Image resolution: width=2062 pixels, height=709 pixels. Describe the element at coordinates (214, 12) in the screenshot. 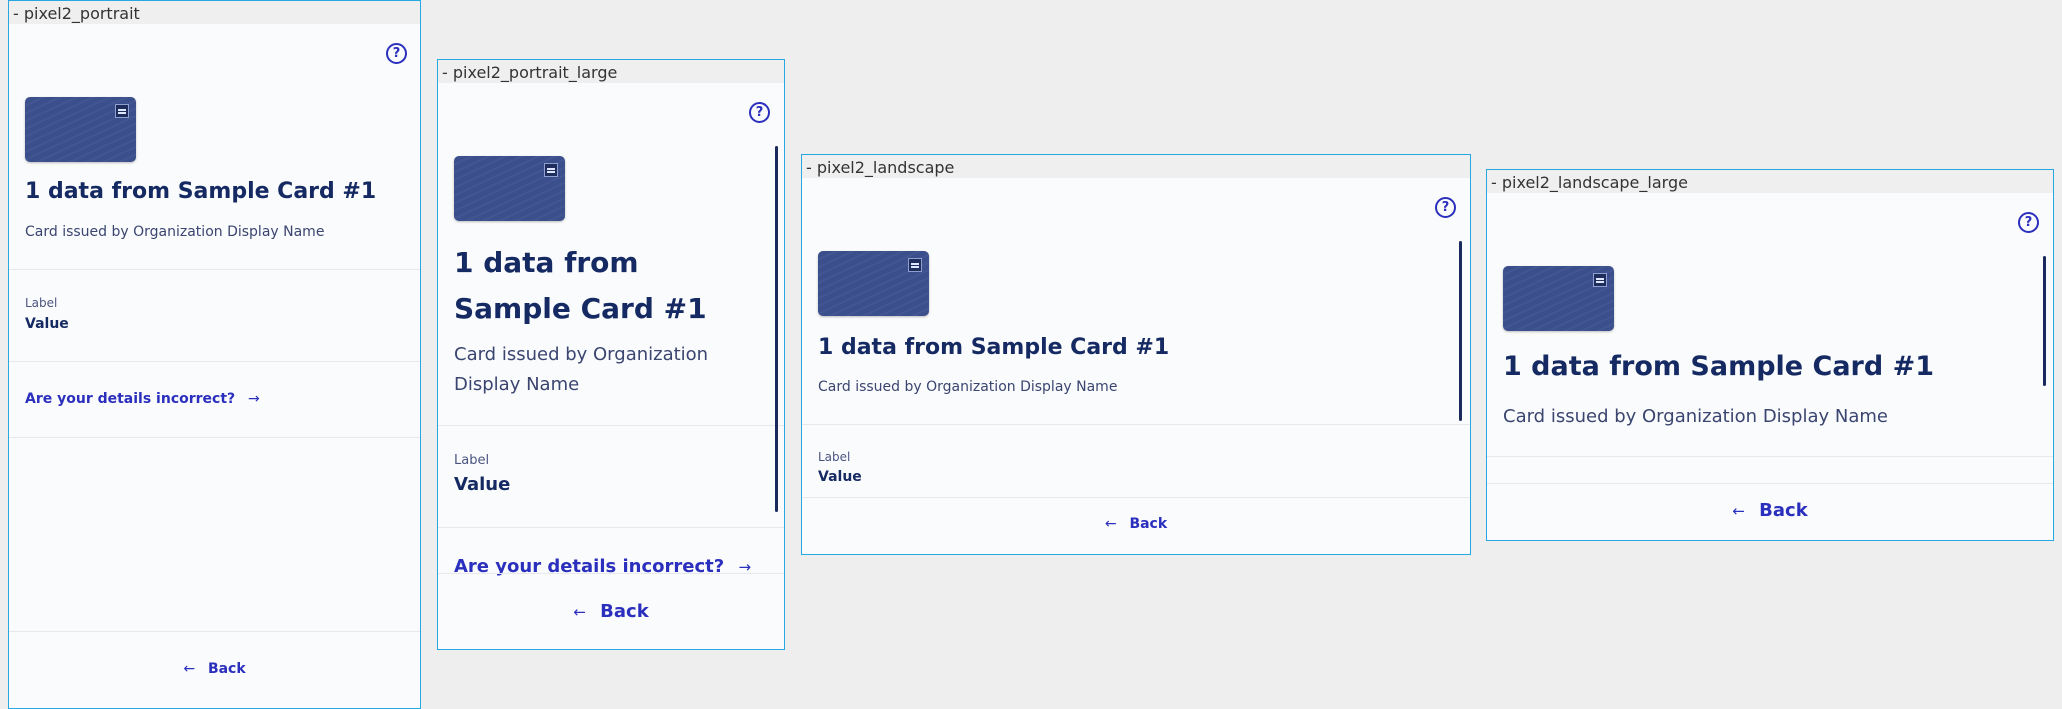

I see `frame-title: - pixel2_portrait` at that location.